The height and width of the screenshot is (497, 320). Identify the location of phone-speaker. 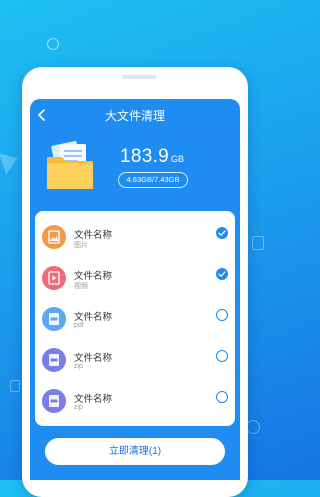
(139, 77).